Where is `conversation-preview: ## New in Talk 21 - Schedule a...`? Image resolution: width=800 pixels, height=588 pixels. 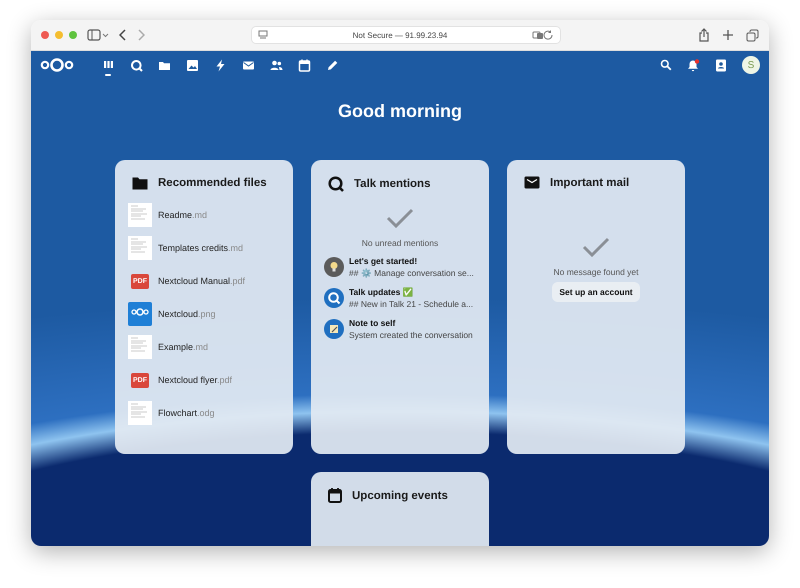
conversation-preview: ## New in Talk 21 - Schedule a... is located at coordinates (411, 304).